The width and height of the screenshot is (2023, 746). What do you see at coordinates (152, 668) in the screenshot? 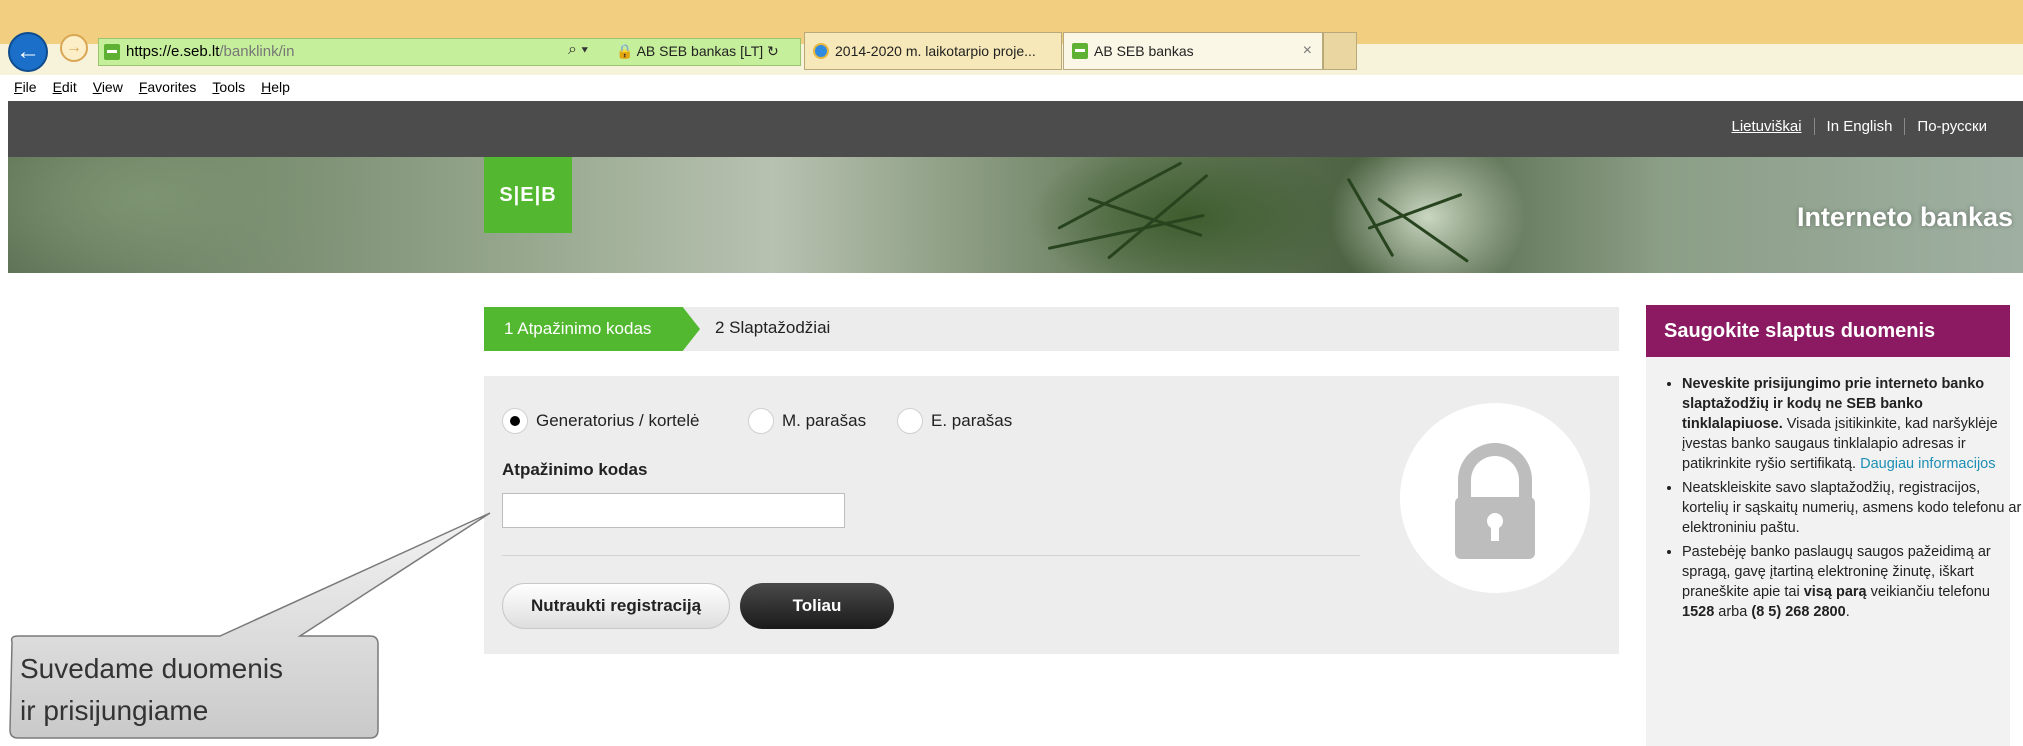
I see `callout-line: Suvedame duomenis` at bounding box center [152, 668].